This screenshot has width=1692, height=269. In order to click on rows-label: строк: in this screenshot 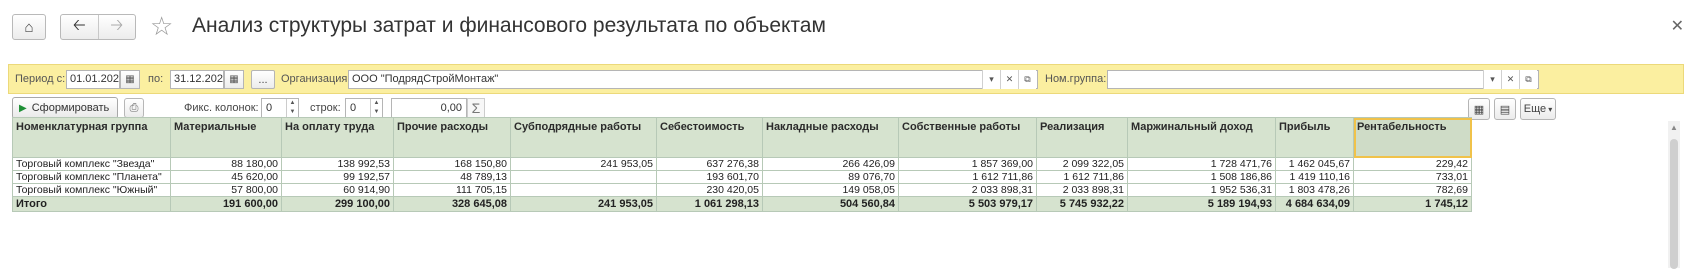, I will do `click(325, 108)`.